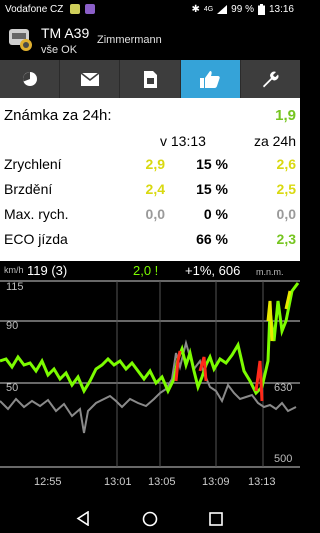  I want to click on pie-chart-icon, so click(29, 79).